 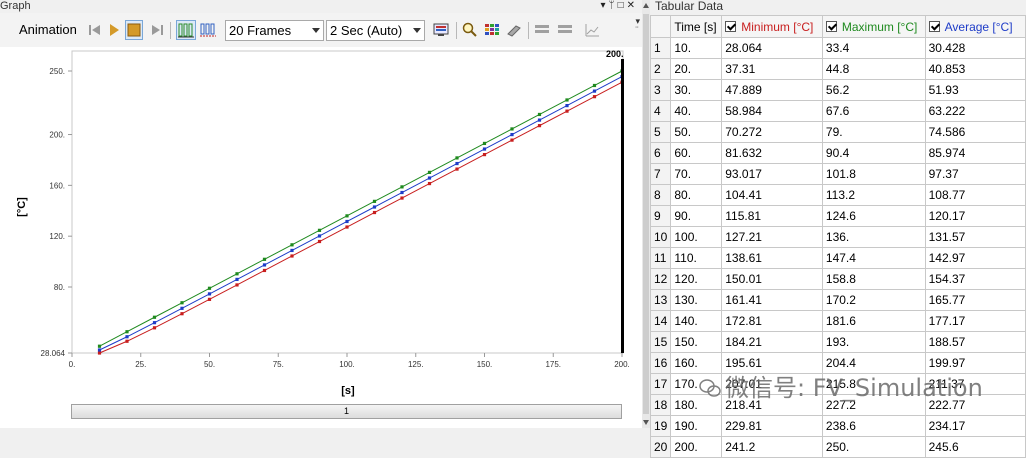 I want to click on table-row: 20 200. 241.2 250. 245.6, so click(x=837, y=447).